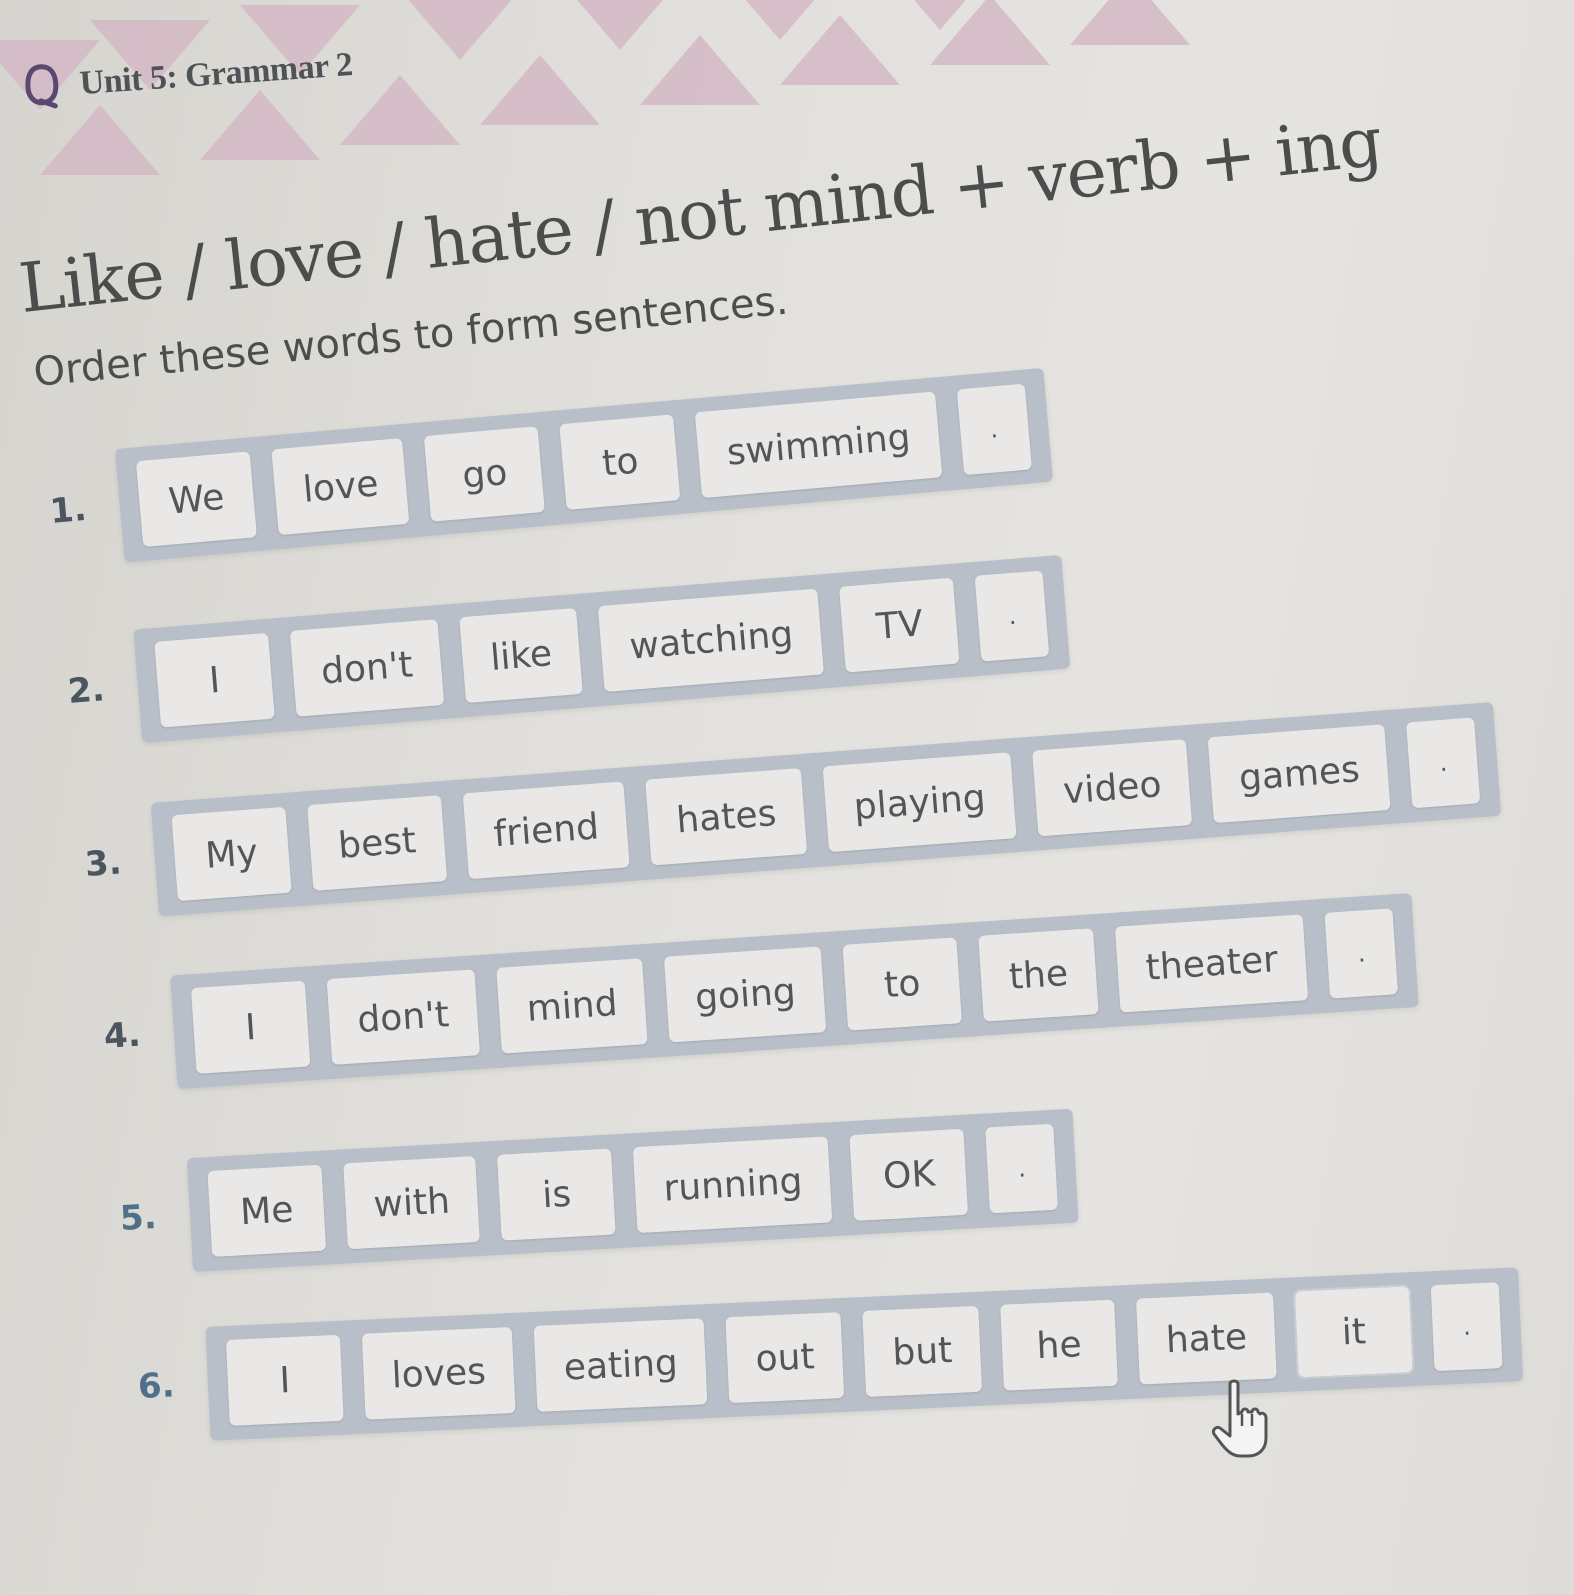  Describe the element at coordinates (412, 1203) in the screenshot. I see `word-tile: with` at that location.